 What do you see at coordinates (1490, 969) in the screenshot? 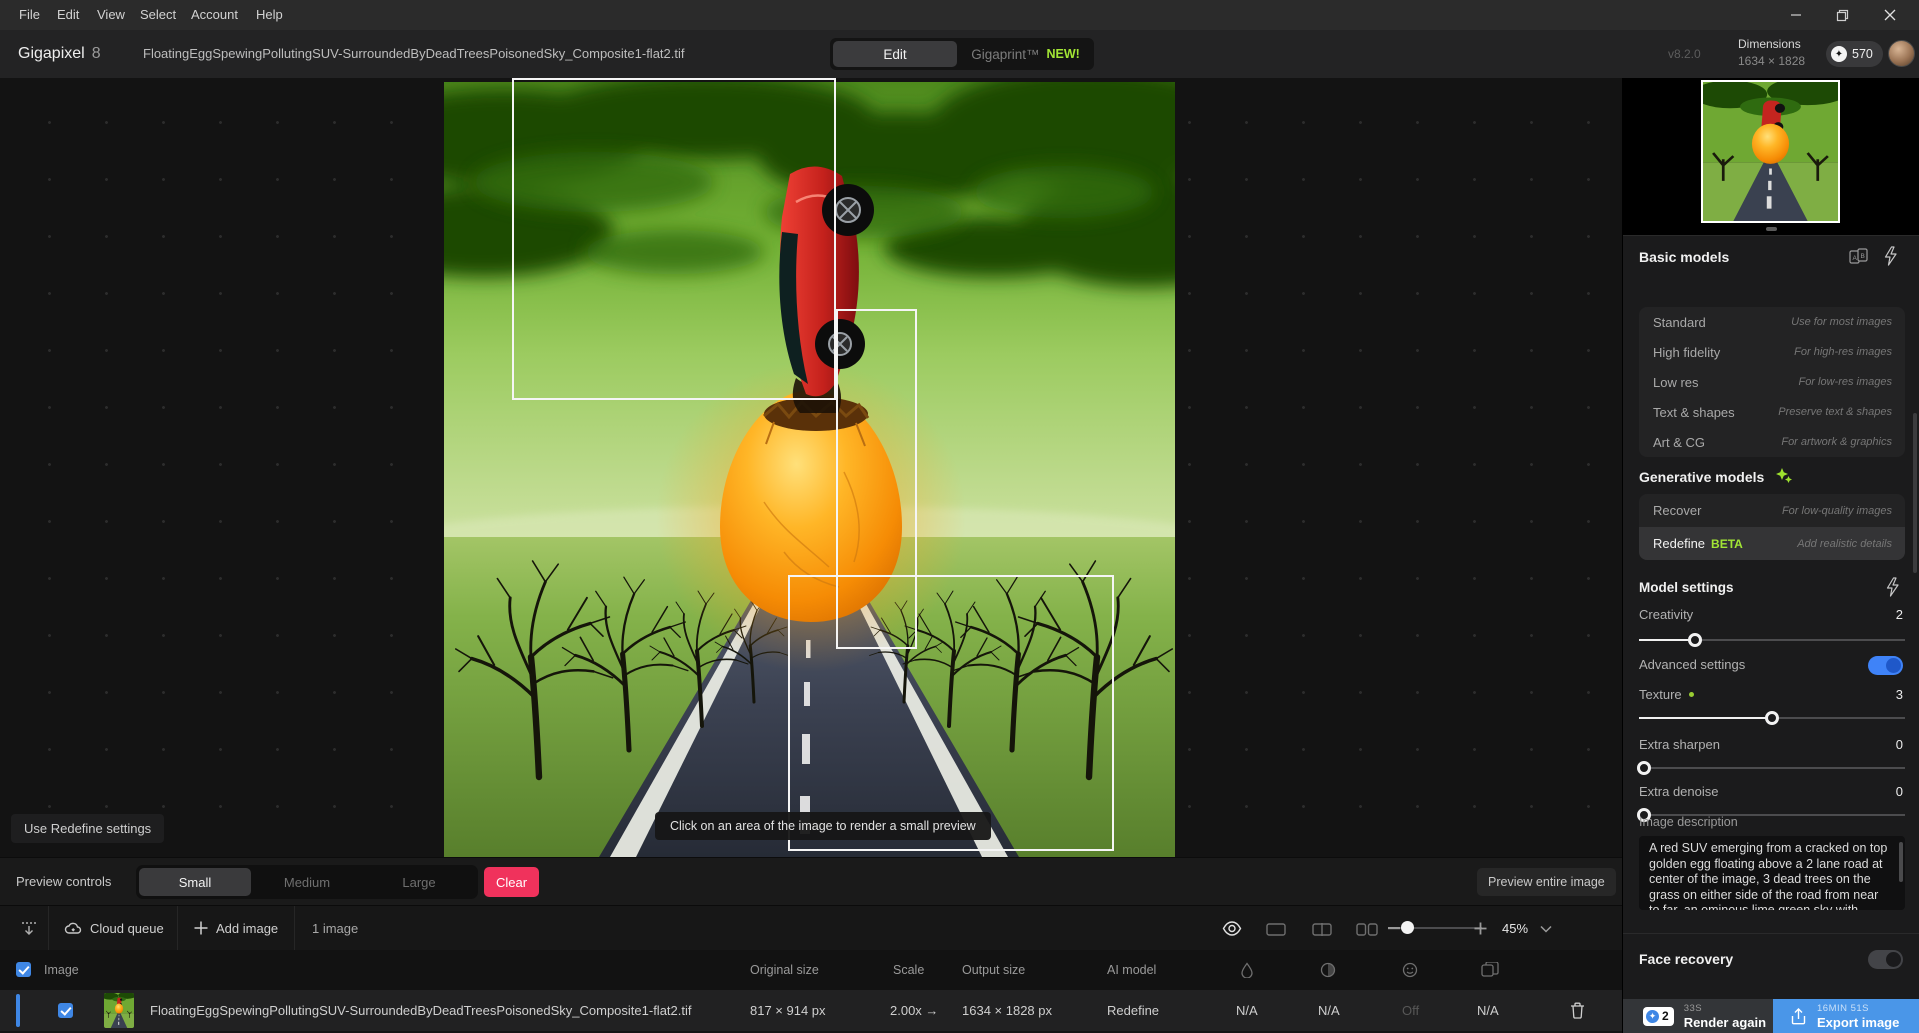
I see `format-icon` at bounding box center [1490, 969].